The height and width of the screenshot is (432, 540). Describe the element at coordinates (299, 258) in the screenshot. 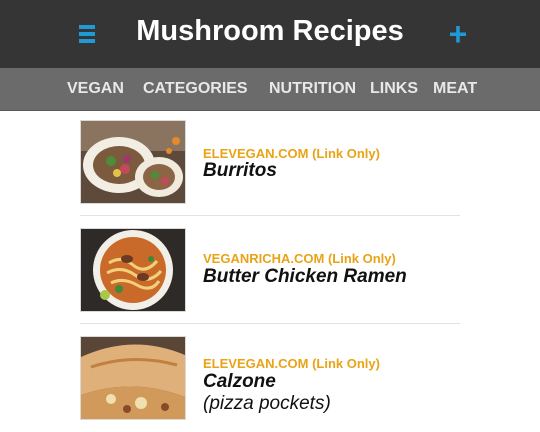

I see `recipe-source: VEGANRICHA.COM (Link Only)` at that location.